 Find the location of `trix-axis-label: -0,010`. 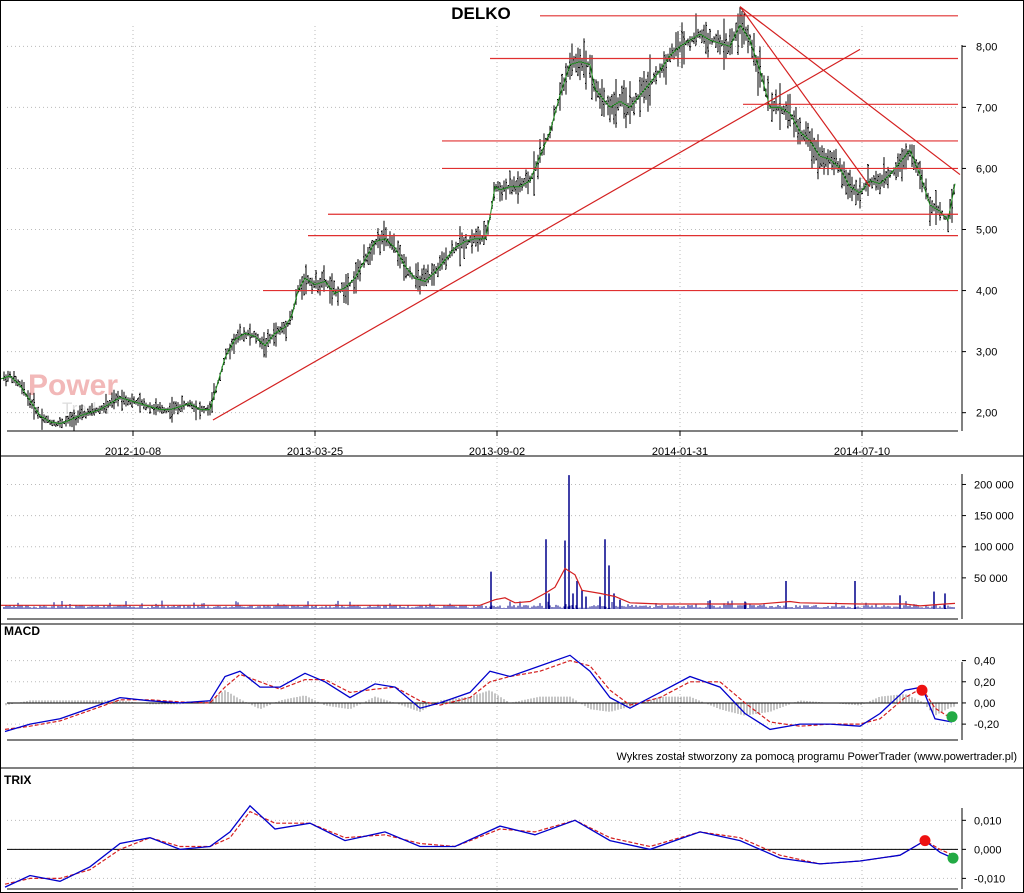

trix-axis-label: -0,010 is located at coordinates (989, 879).